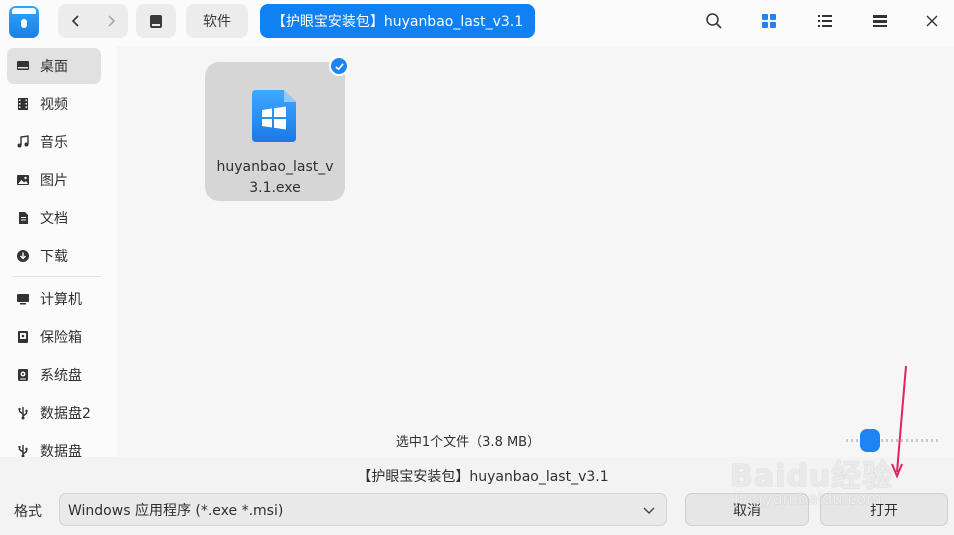 This screenshot has height=535, width=954. Describe the element at coordinates (61, 300) in the screenshot. I see `sidebar-item-label: 计算机` at that location.